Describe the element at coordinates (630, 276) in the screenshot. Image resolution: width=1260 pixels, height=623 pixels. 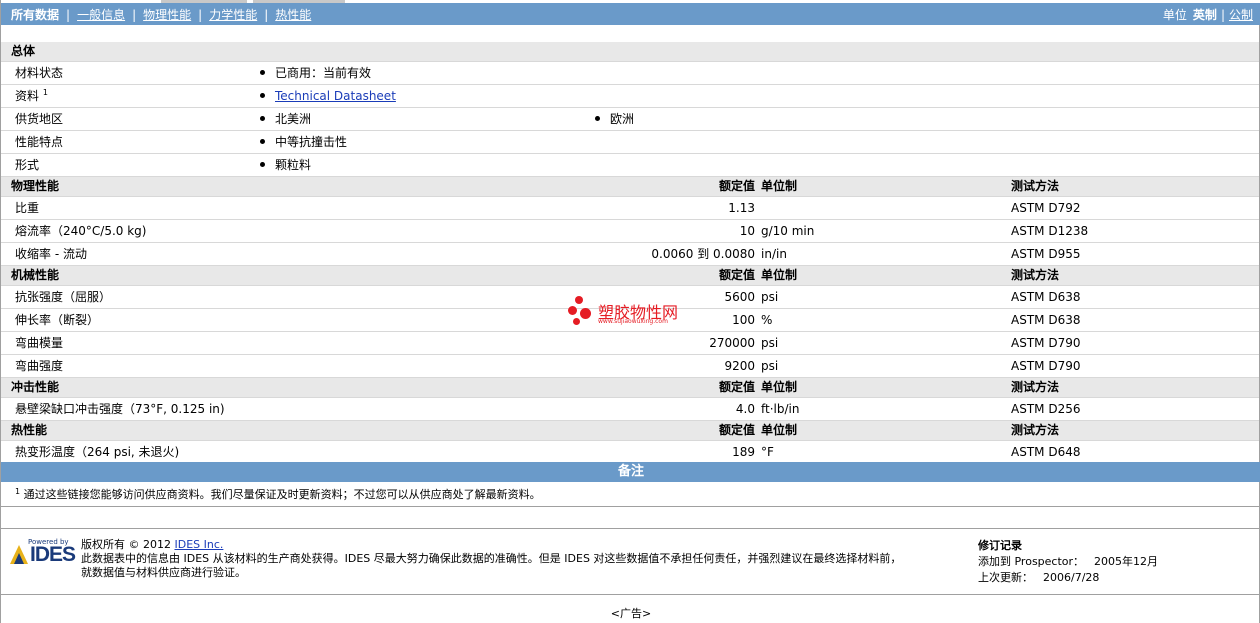
I see `section-header-mechanical: 机械性能 额定值 单位制 测试方法` at that location.